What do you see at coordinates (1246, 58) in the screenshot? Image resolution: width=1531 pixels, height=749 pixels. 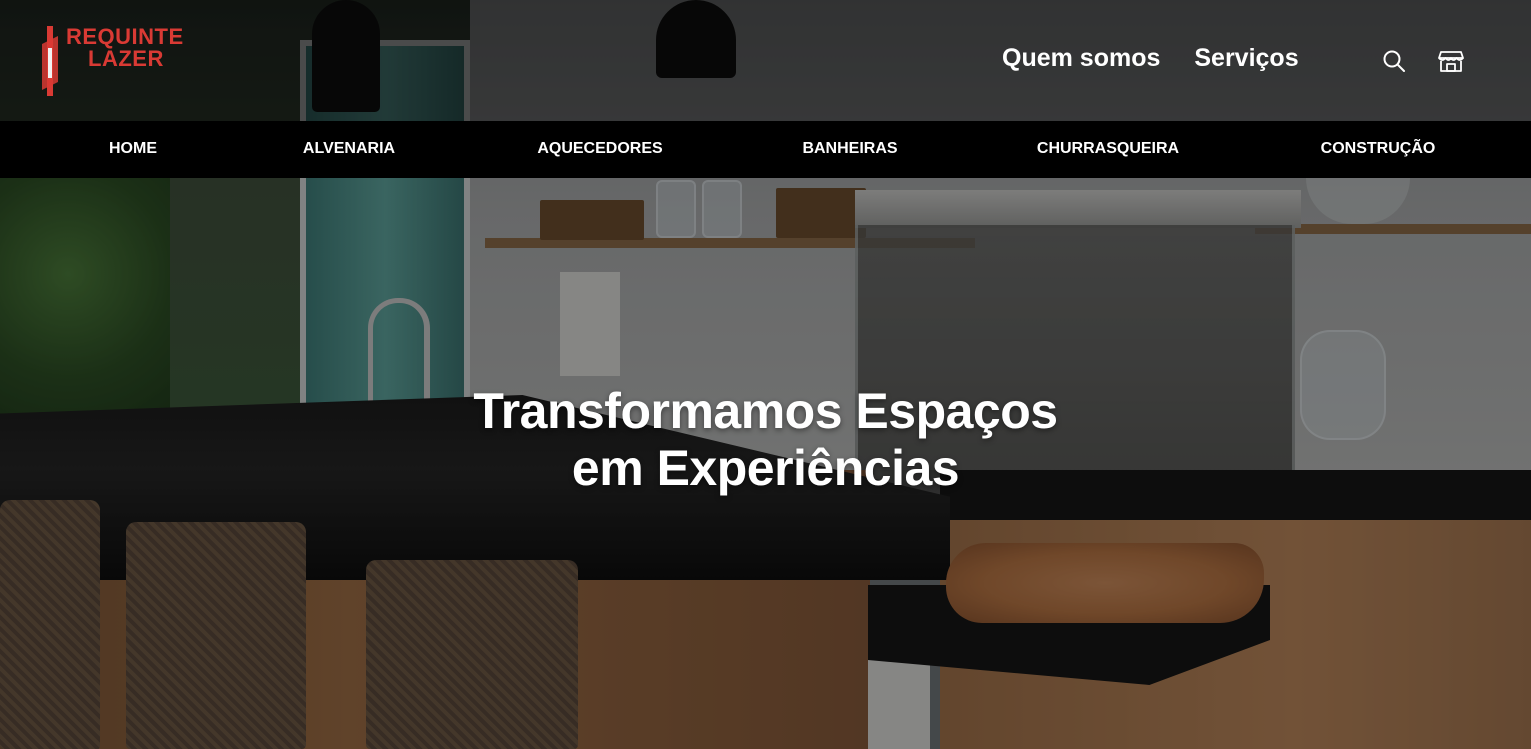 I see `nav-link-servicos: Serviços` at bounding box center [1246, 58].